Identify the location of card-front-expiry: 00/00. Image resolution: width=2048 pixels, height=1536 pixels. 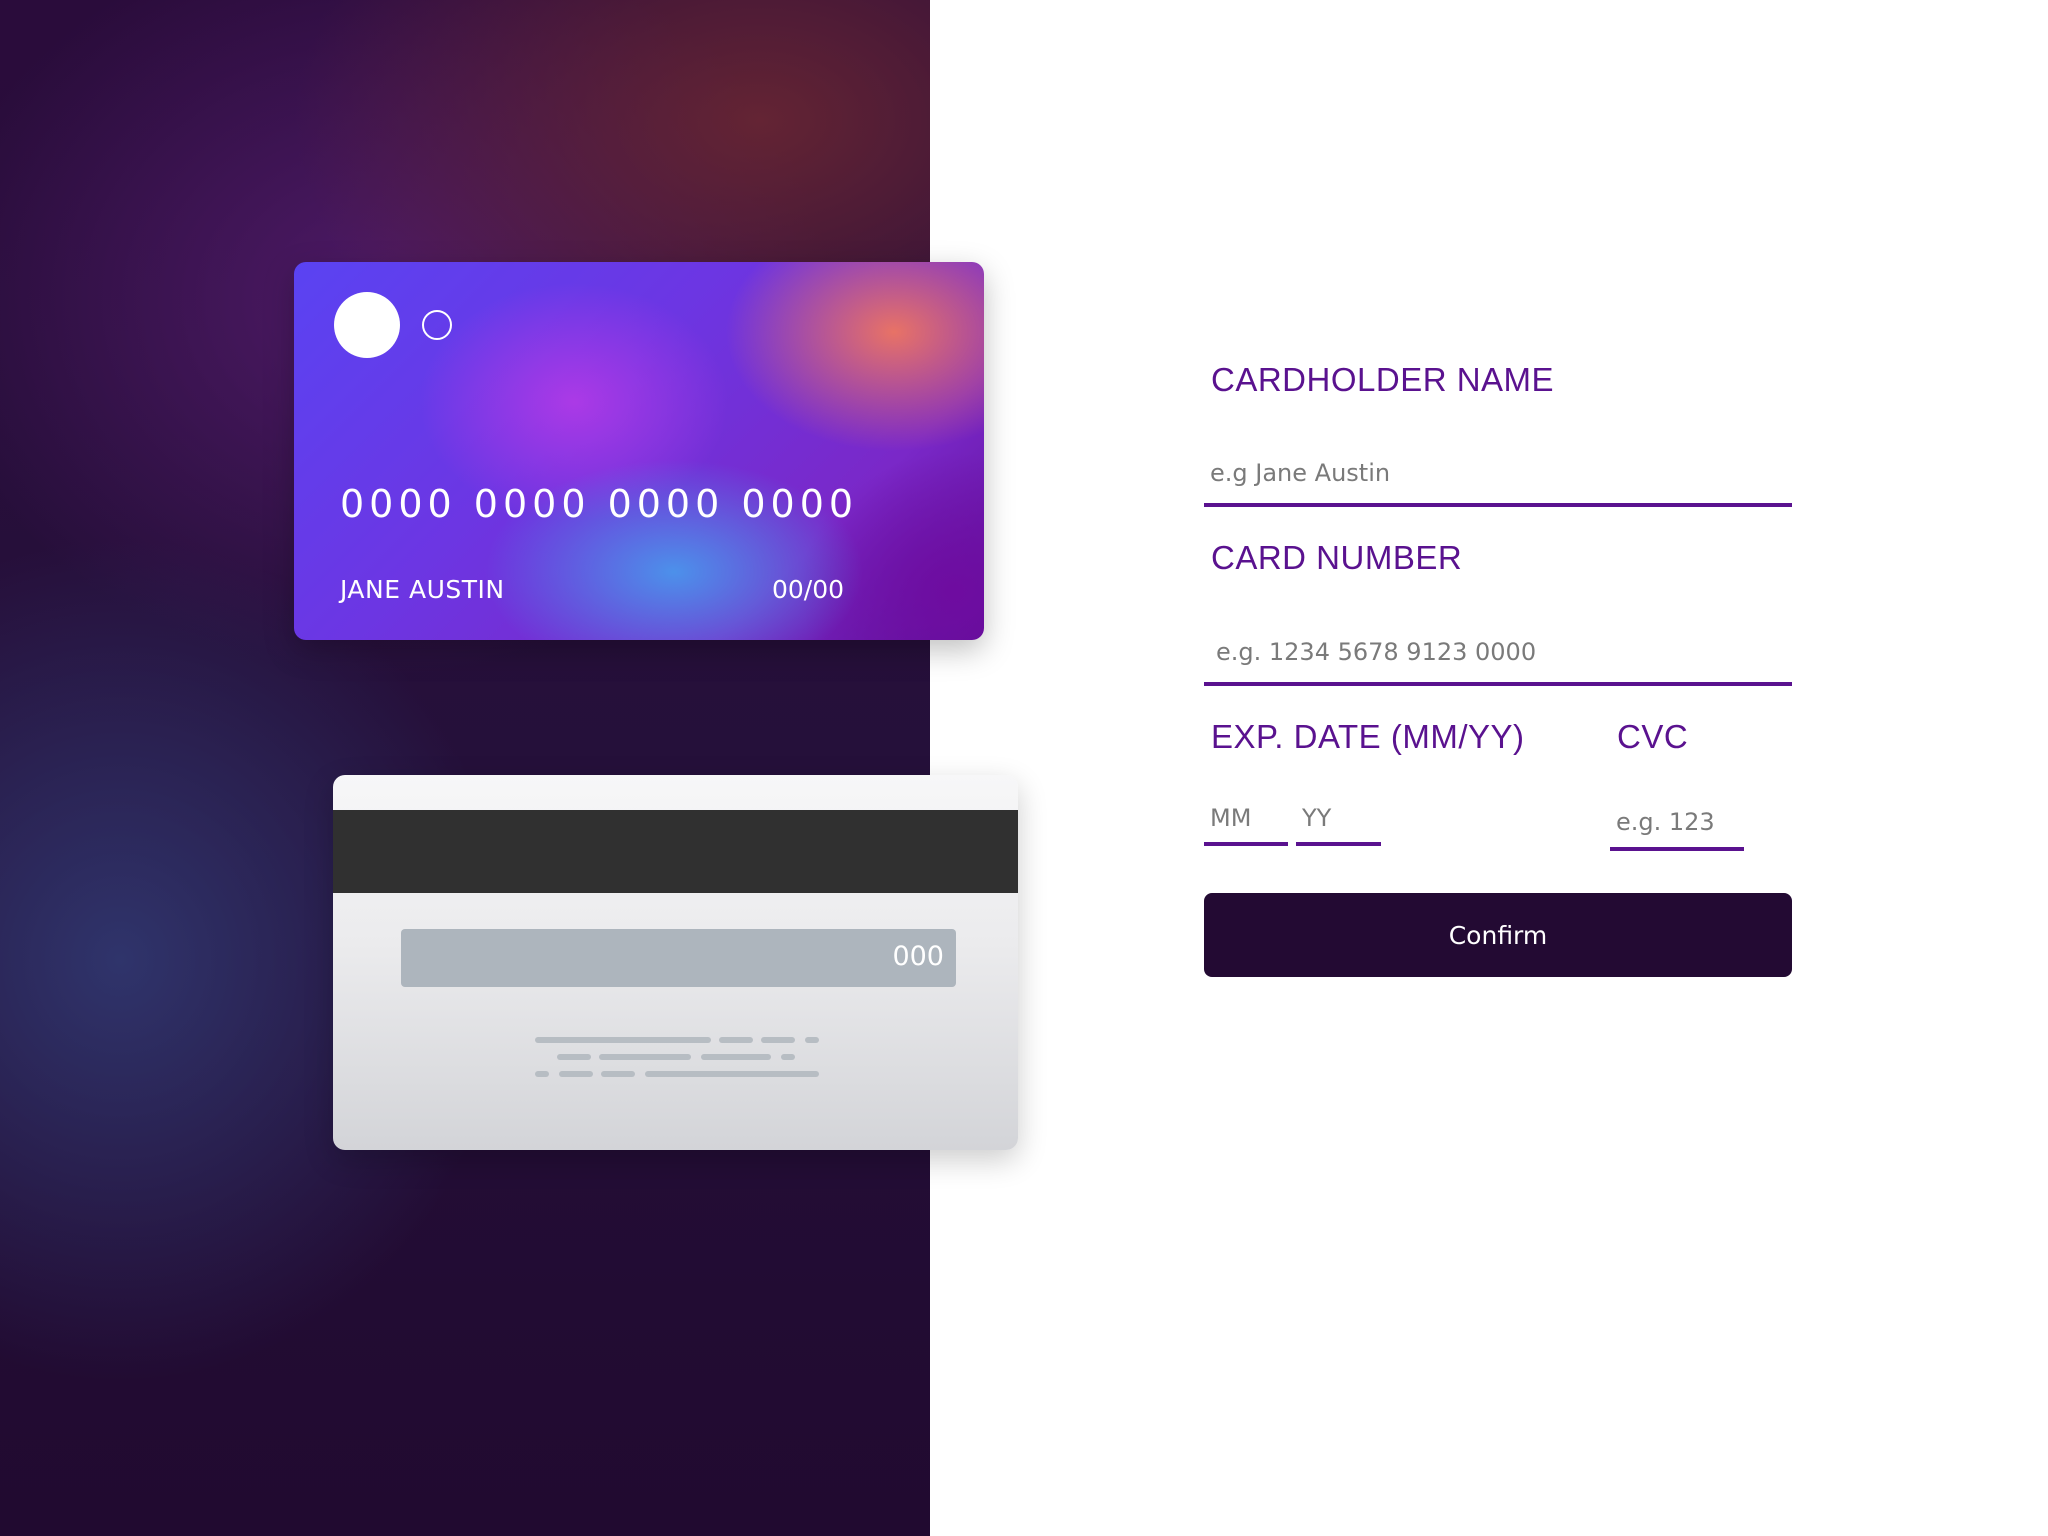
(807, 589).